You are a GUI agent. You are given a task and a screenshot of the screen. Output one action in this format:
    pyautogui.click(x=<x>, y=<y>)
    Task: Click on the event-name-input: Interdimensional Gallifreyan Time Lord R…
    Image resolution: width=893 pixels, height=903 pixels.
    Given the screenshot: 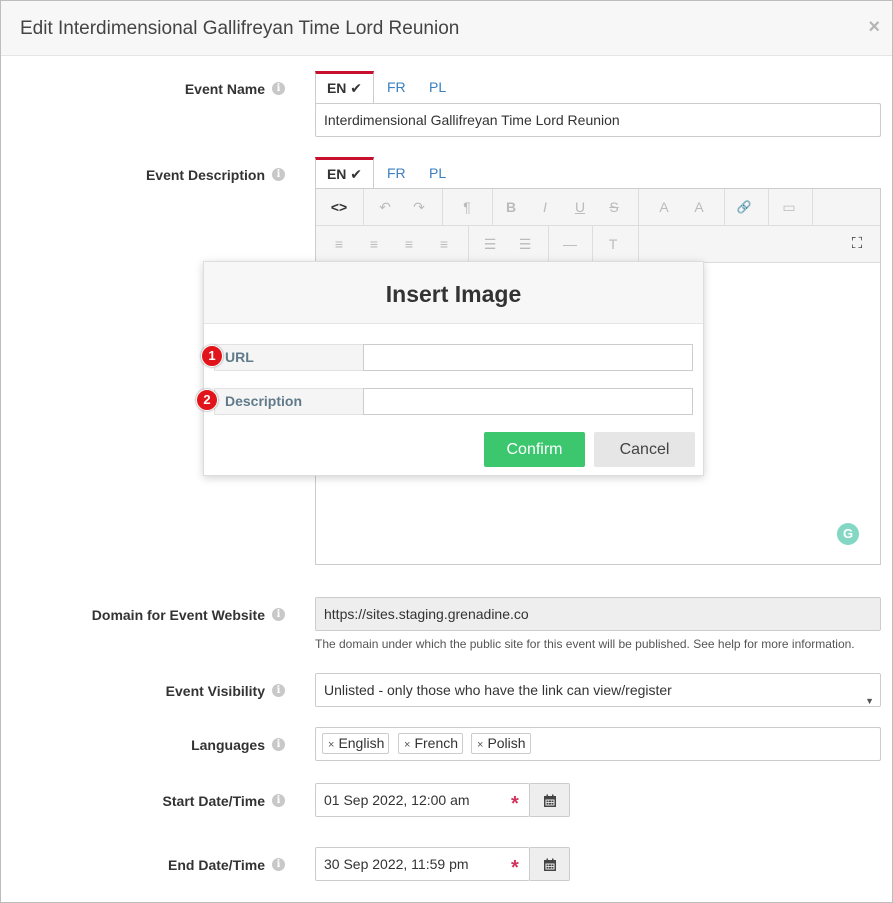 What is the action you would take?
    pyautogui.click(x=598, y=120)
    